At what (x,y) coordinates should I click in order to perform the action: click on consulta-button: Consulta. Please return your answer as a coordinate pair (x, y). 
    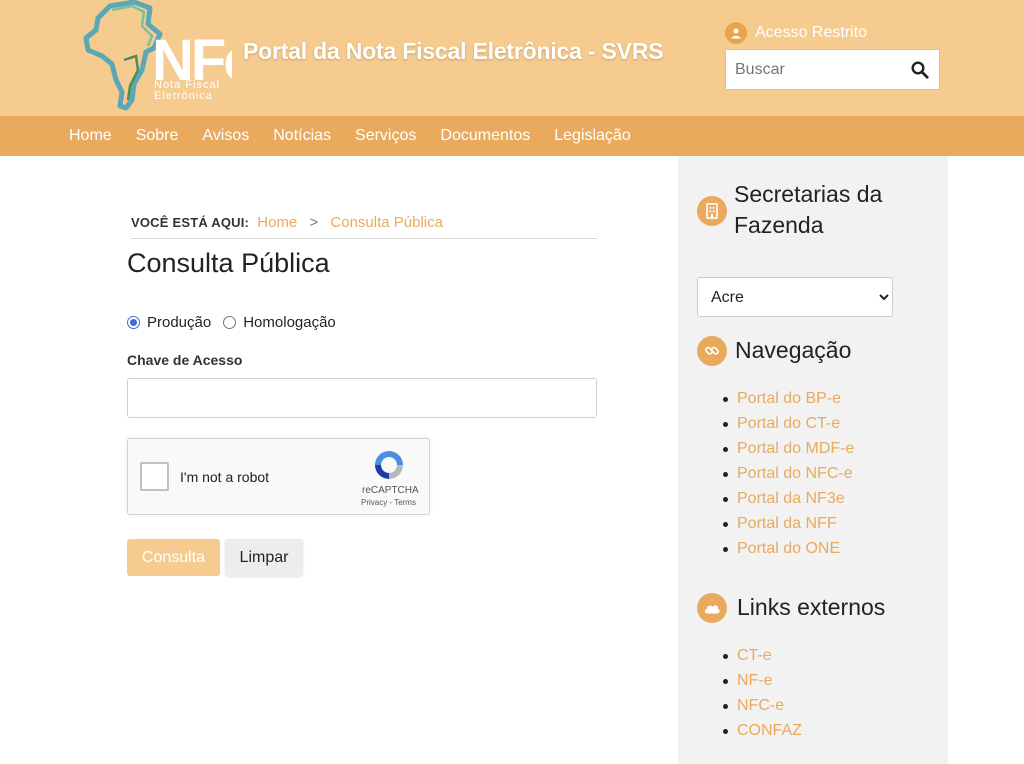
    Looking at the image, I should click on (173, 557).